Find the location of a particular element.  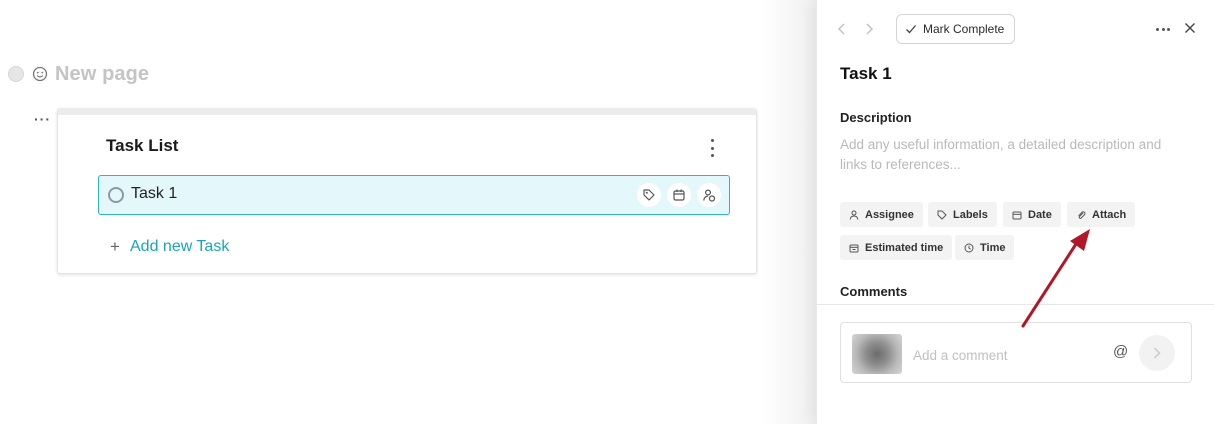

close-icon is located at coordinates (1190, 28).